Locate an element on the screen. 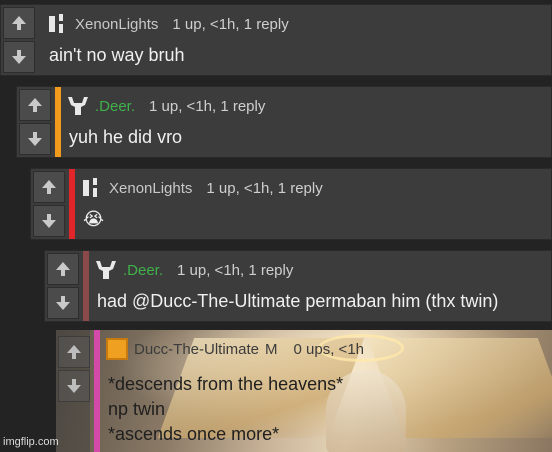 This screenshot has height=452, width=552. comment-text: 😭 is located at coordinates (94, 219).